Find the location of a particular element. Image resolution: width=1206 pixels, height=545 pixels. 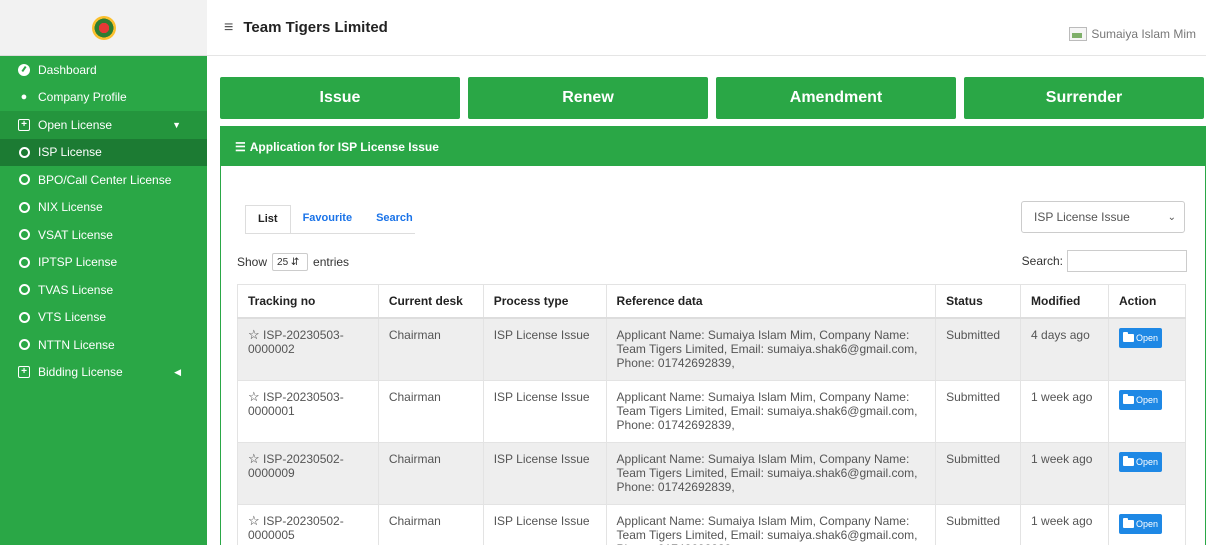

sidebar-item-open-license: + Open License ▼ is located at coordinates (103, 125).